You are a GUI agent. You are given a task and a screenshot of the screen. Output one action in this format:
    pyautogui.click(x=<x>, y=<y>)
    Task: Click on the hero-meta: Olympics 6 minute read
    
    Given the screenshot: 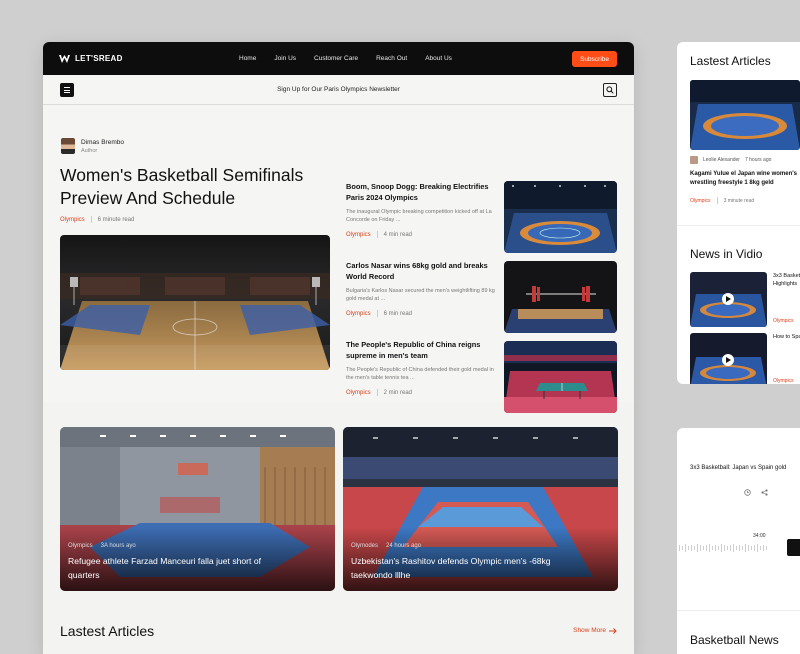 What is the action you would take?
    pyautogui.click(x=97, y=219)
    